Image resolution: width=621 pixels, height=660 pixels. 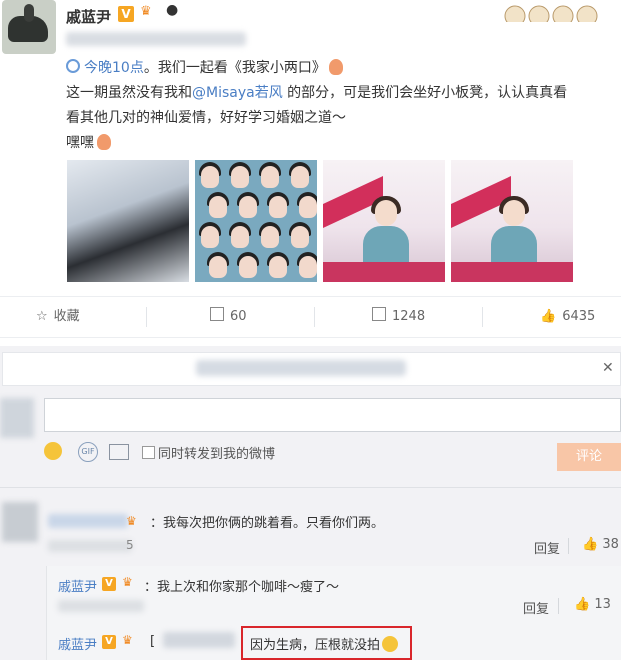 What do you see at coordinates (592, 604) in the screenshot?
I see `reply-like-button: 👍 13` at bounding box center [592, 604].